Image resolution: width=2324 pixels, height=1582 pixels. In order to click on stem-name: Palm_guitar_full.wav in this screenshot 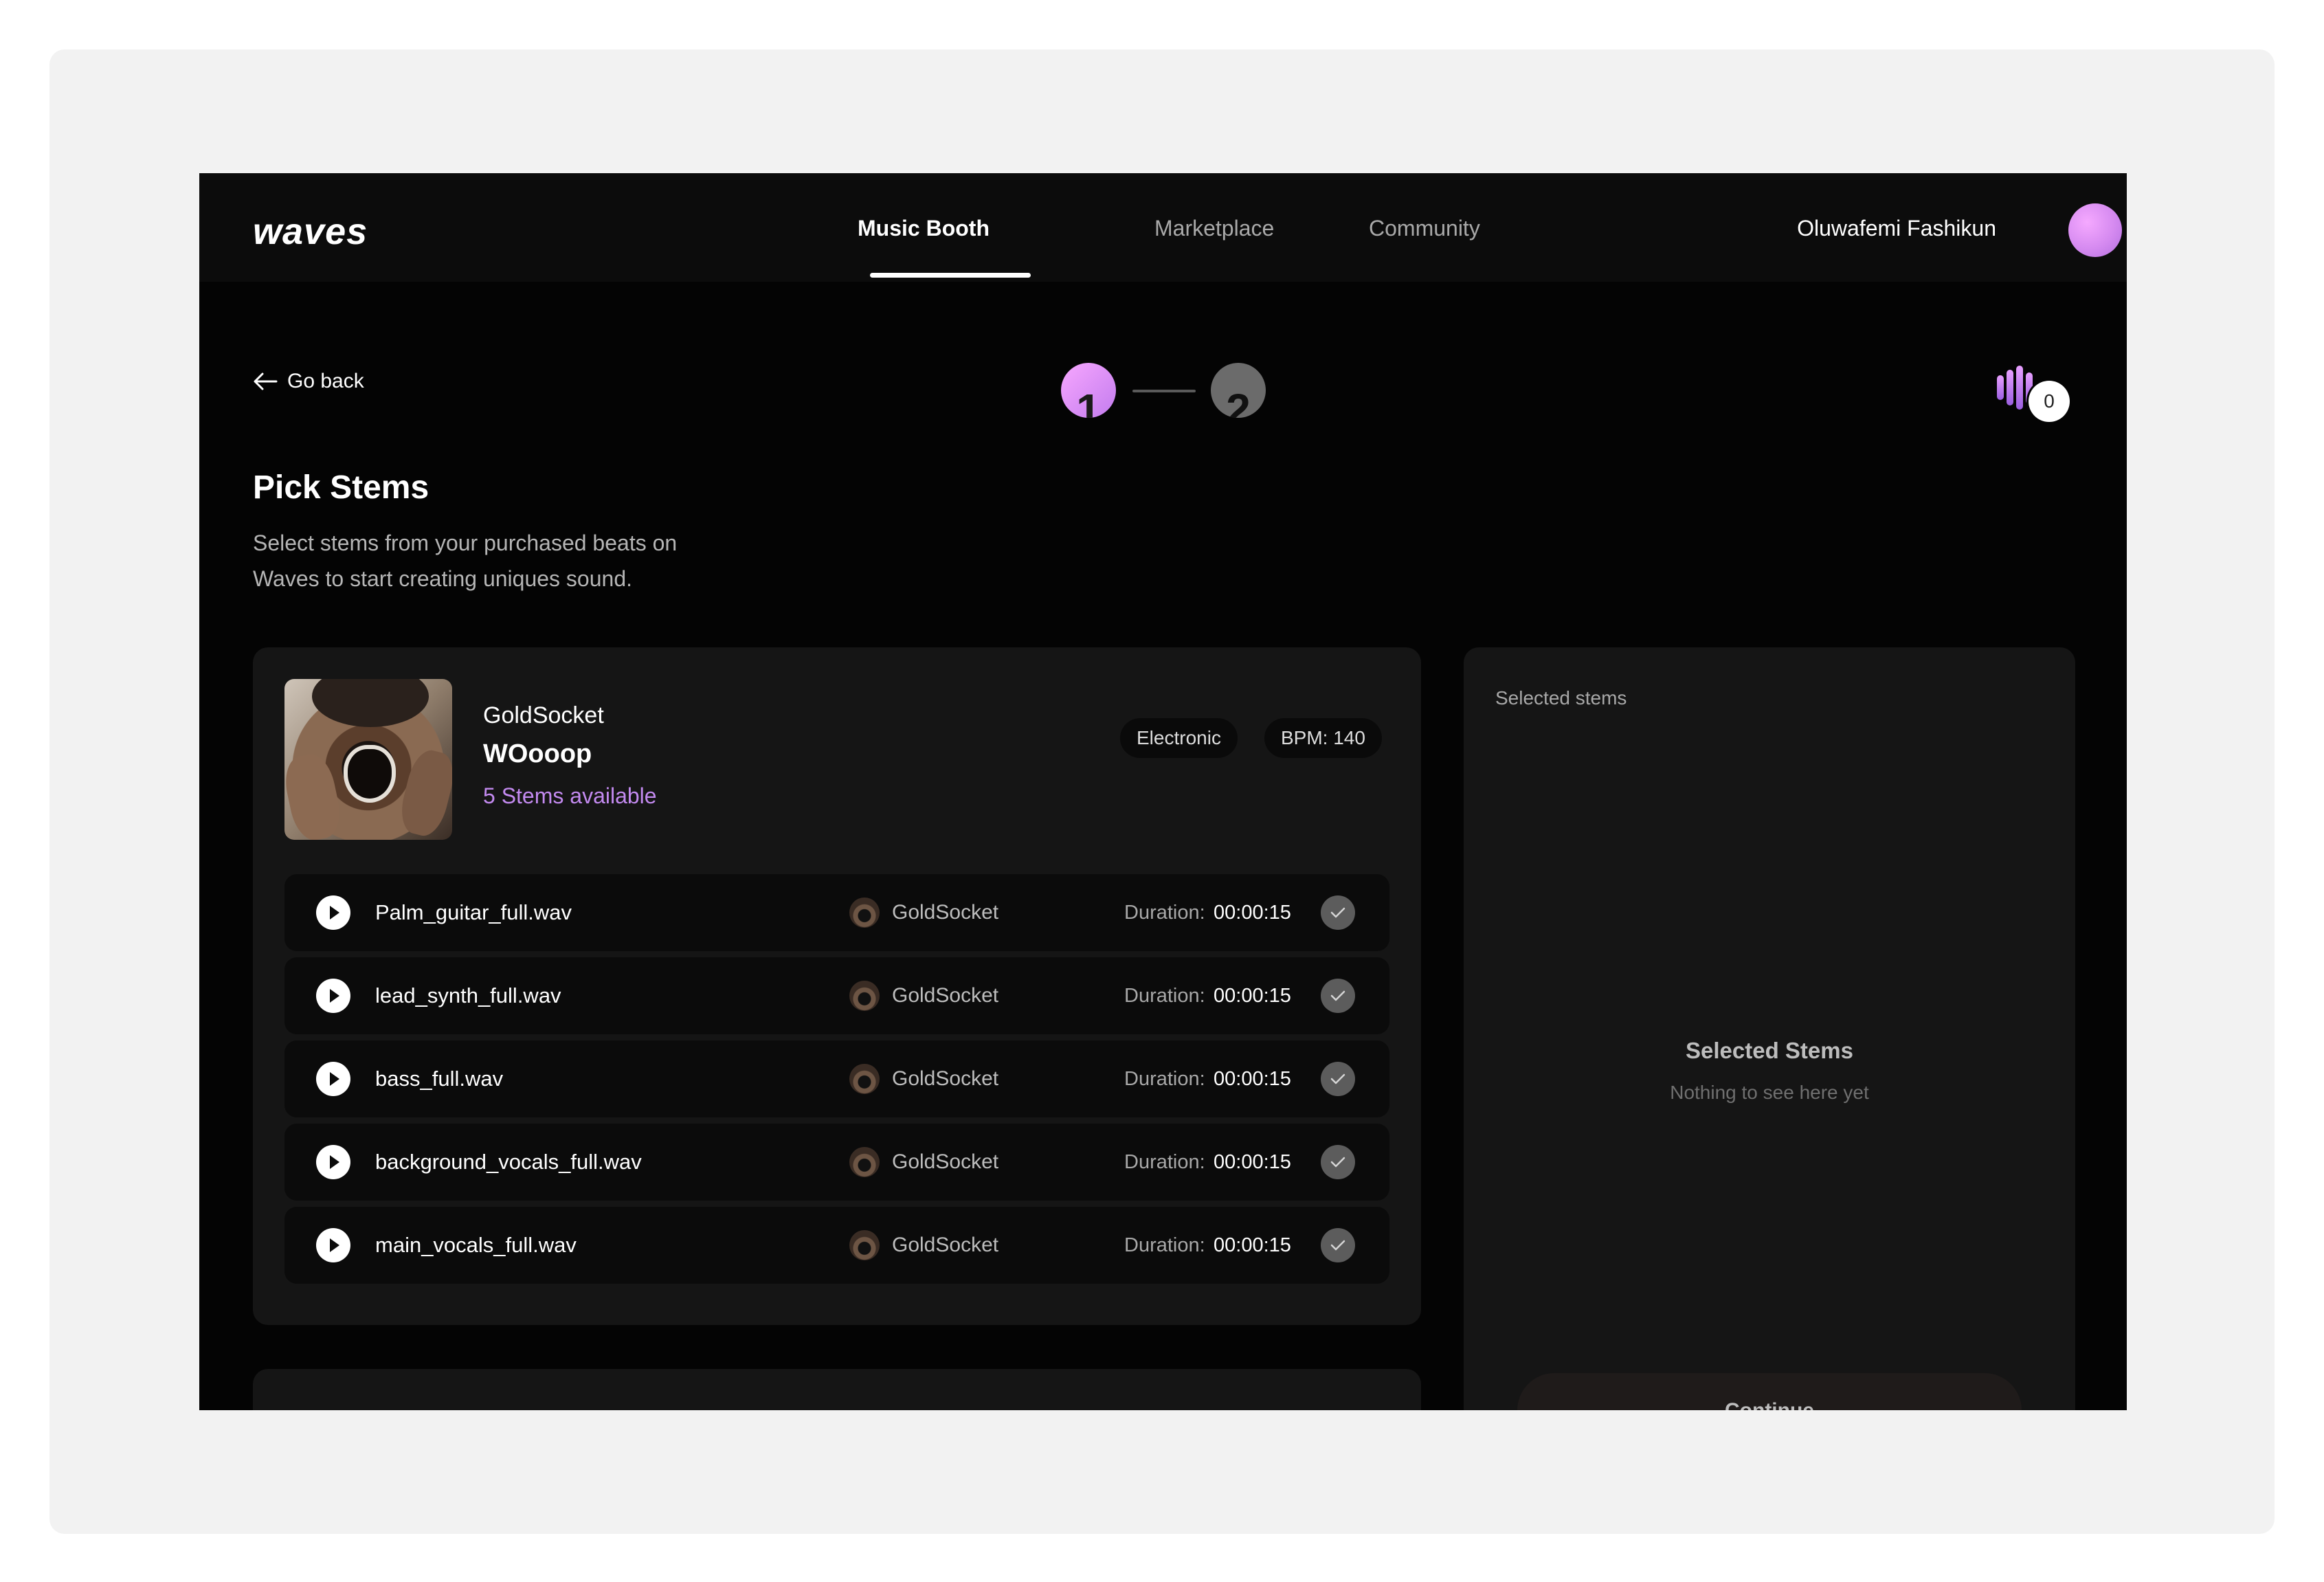, I will do `click(473, 912)`.